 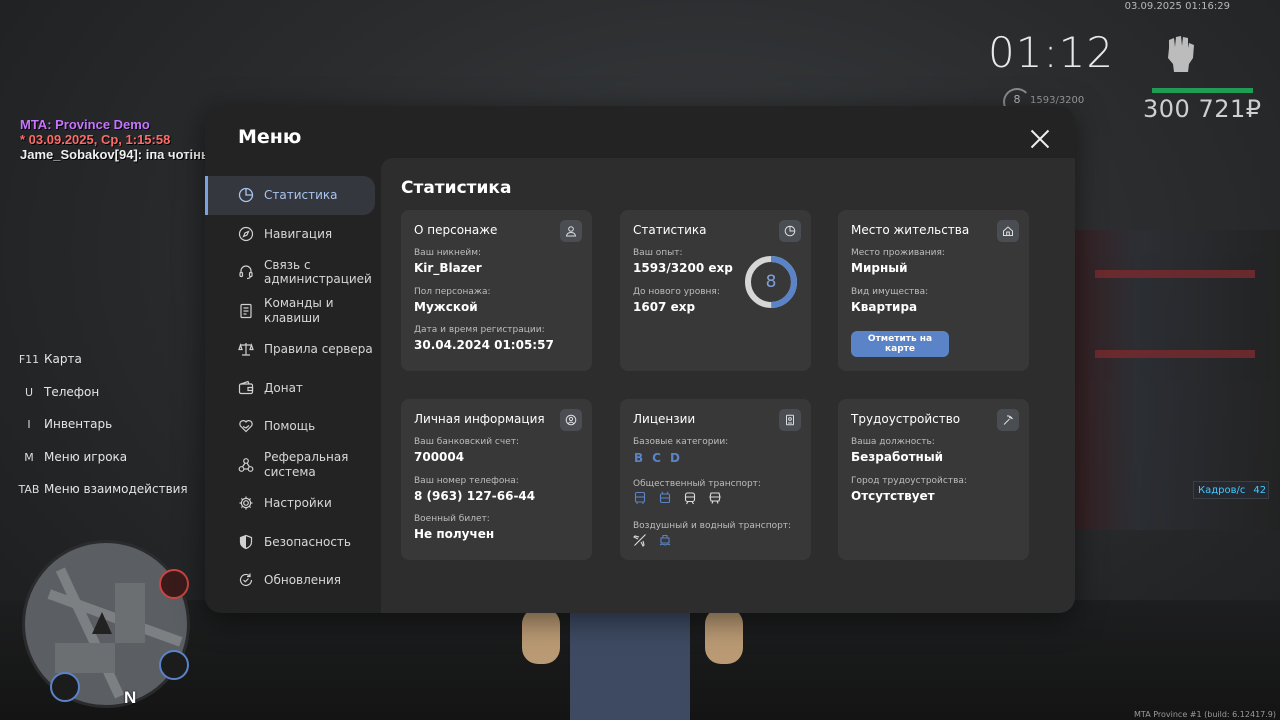 What do you see at coordinates (571, 231) in the screenshot?
I see `user-icon` at bounding box center [571, 231].